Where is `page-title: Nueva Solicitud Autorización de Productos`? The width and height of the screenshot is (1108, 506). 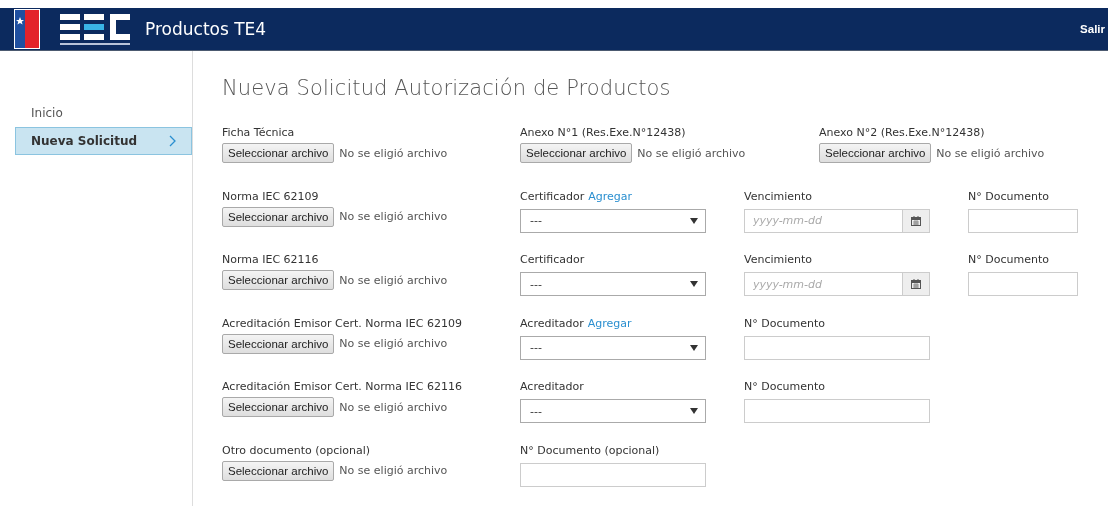
page-title: Nueva Solicitud Autorización de Productos is located at coordinates (447, 88).